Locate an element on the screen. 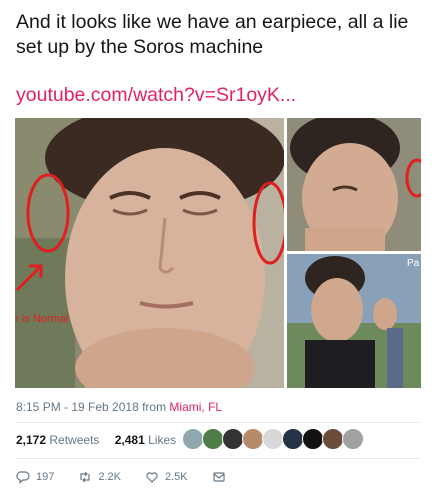  reply-button: 197 is located at coordinates (35, 477).